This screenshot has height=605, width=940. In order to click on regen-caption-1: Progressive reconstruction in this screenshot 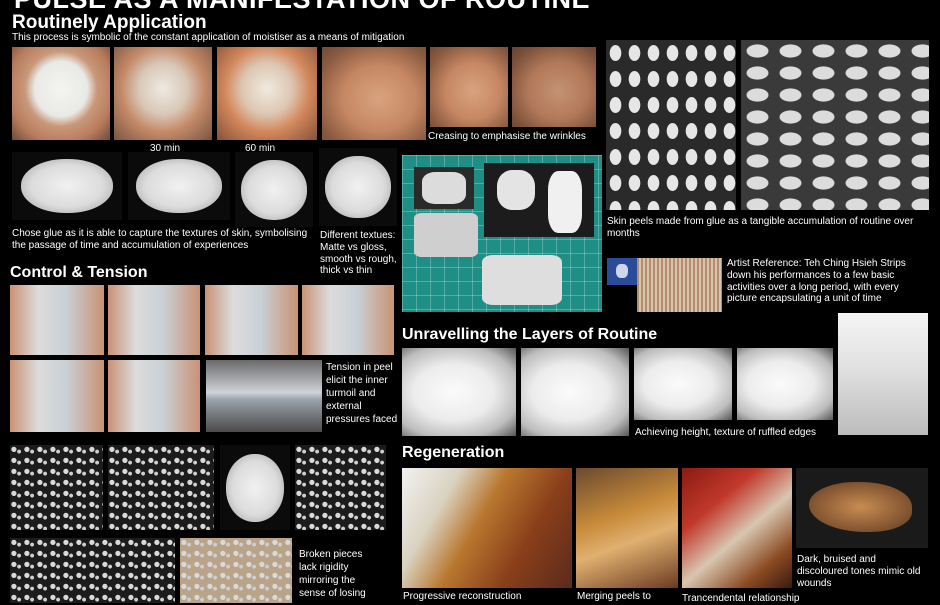, I will do `click(462, 596)`.